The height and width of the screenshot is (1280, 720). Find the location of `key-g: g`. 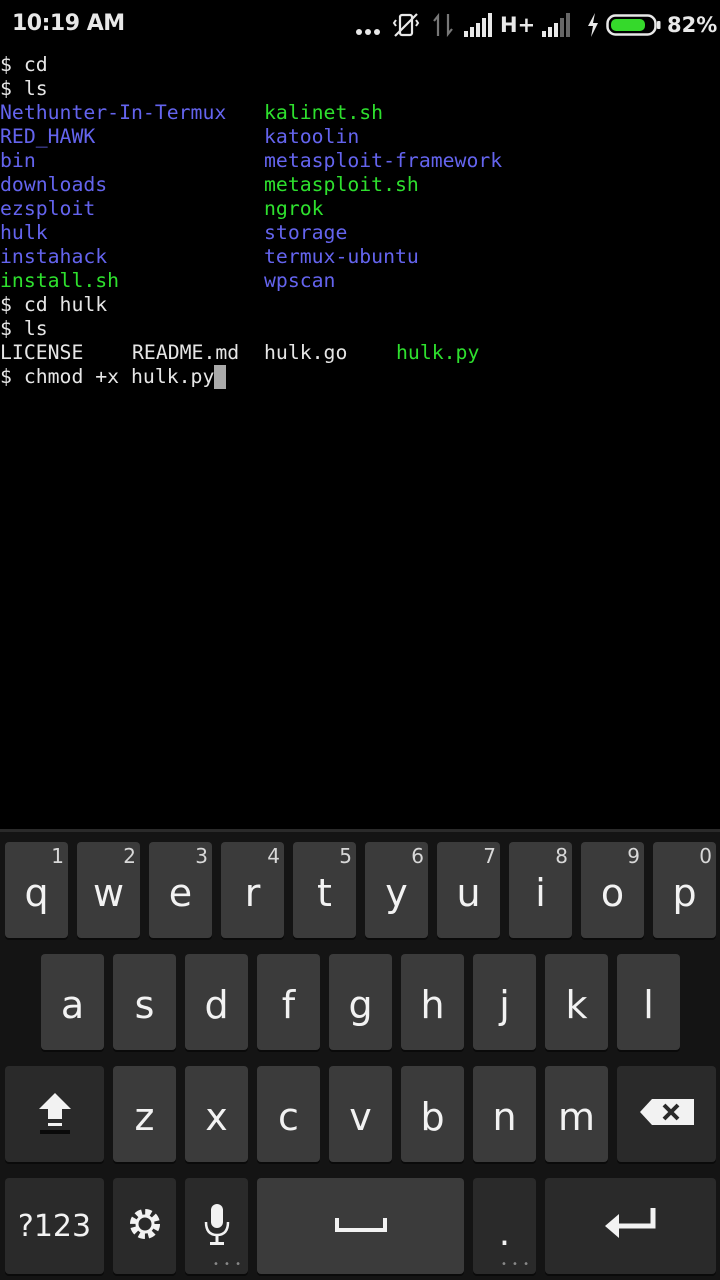

key-g: g is located at coordinates (360, 1002).